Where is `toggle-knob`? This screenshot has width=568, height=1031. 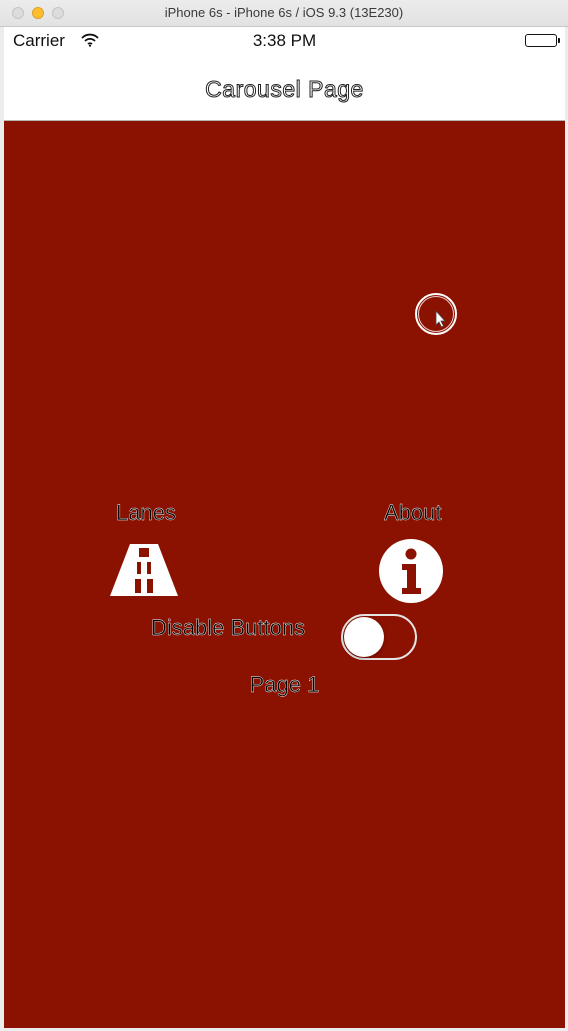
toggle-knob is located at coordinates (364, 637).